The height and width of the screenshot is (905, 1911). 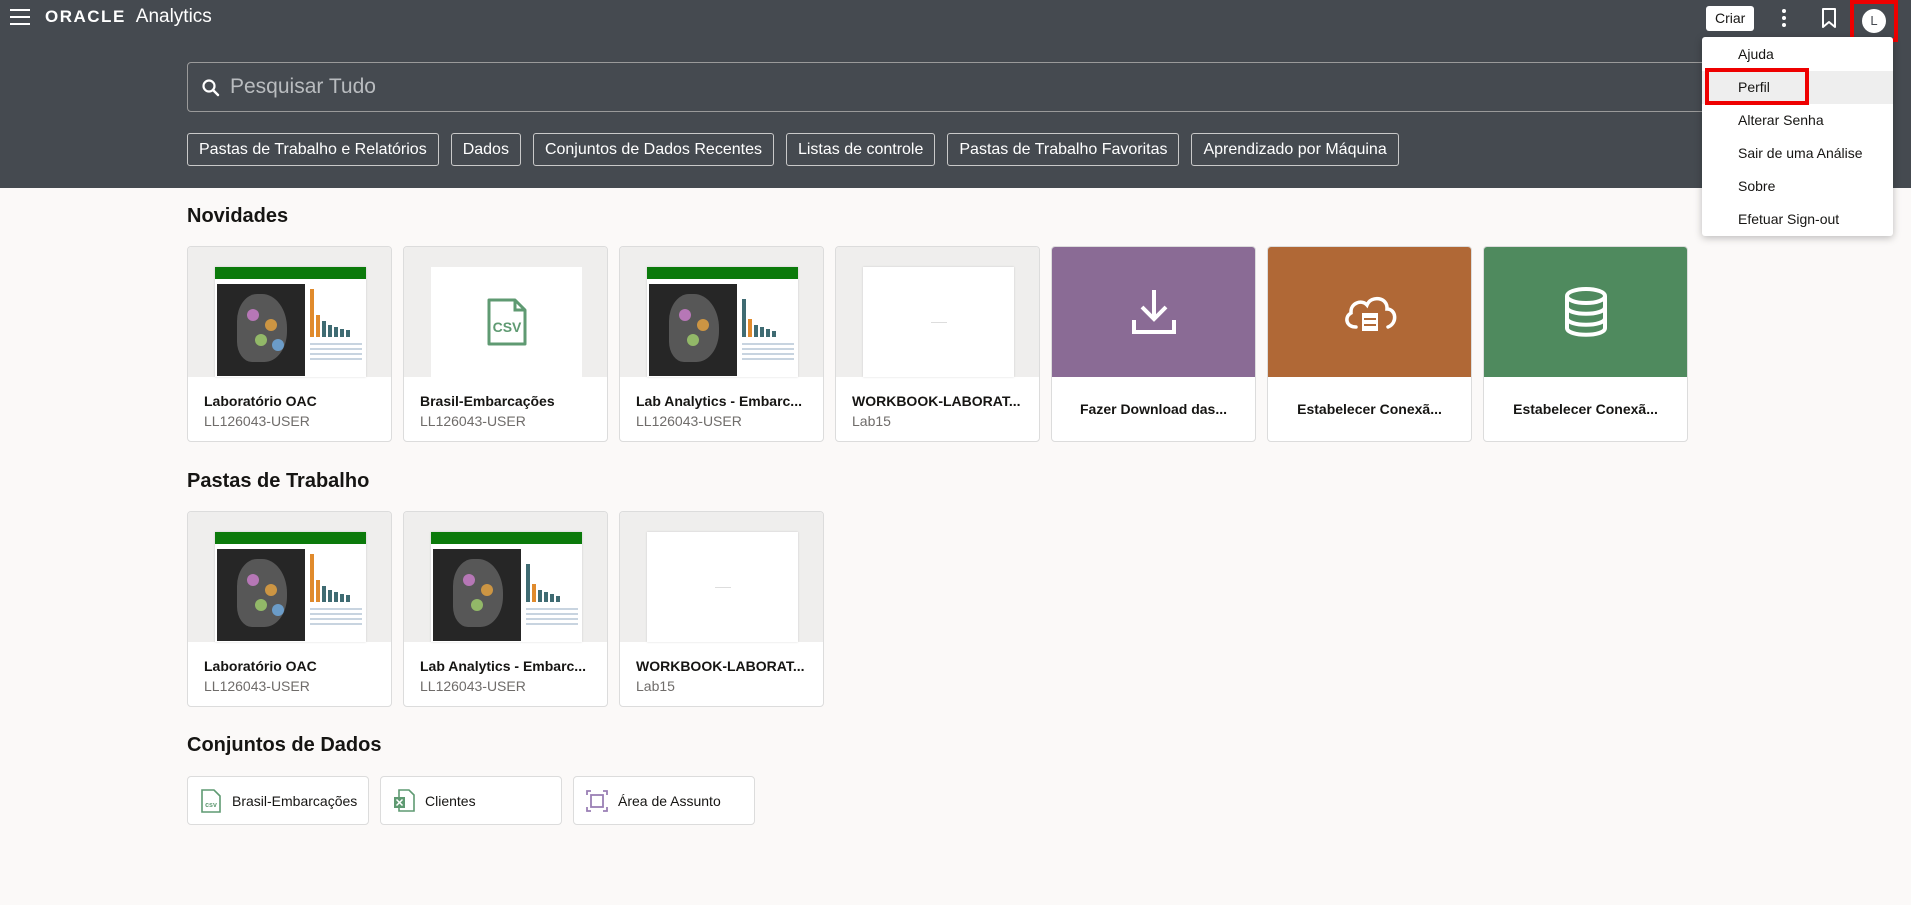 I want to click on menu-item-ajuda: Ajuda, so click(x=1797, y=54).